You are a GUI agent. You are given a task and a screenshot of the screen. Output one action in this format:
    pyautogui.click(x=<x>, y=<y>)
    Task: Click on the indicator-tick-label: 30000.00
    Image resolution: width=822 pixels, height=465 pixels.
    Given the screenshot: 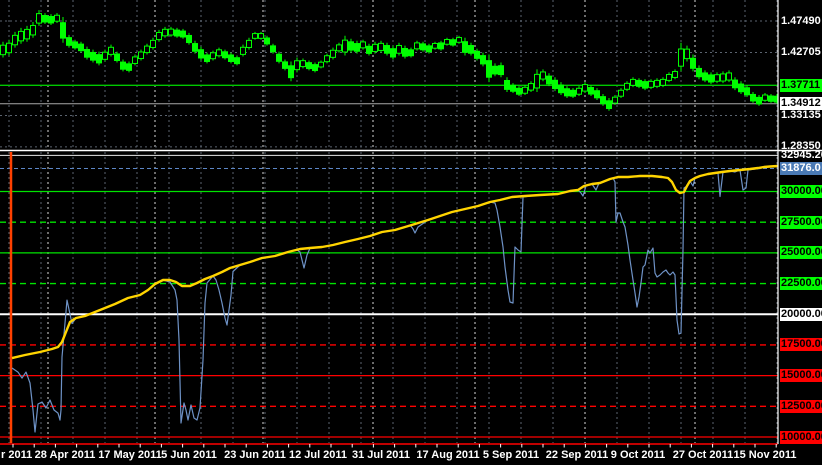 What is the action you would take?
    pyautogui.click(x=801, y=191)
    